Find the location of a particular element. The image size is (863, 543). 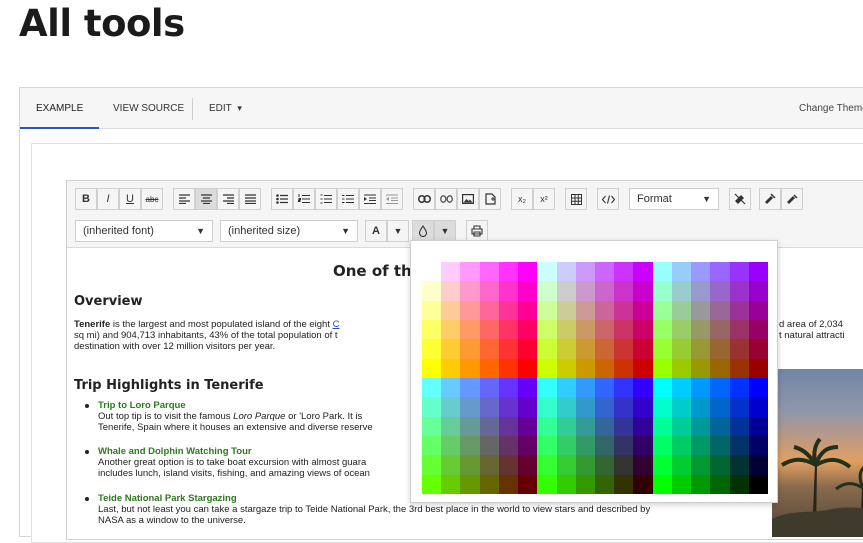

bold-button: B is located at coordinates (86, 199).